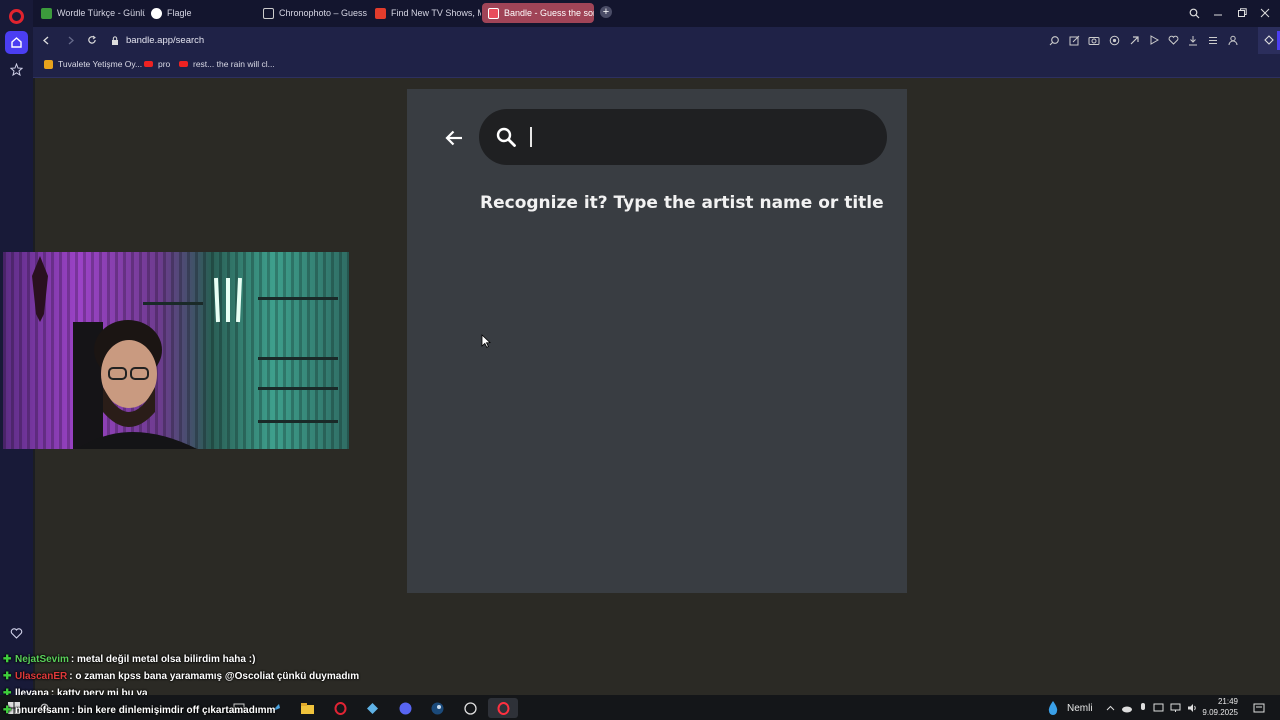 The height and width of the screenshot is (720, 1280). Describe the element at coordinates (1094, 40) in the screenshot. I see `camera-icon` at that location.